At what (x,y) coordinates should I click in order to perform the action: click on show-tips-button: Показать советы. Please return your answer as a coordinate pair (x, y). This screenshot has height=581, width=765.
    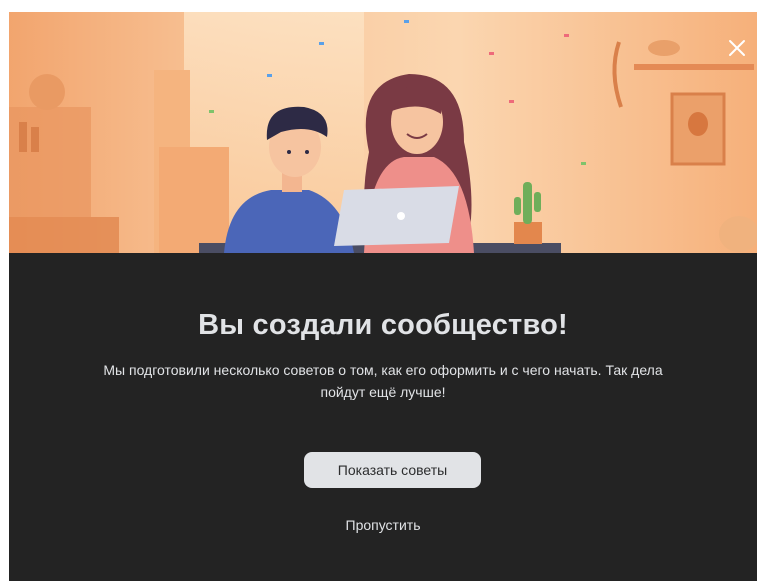
    Looking at the image, I should click on (392, 470).